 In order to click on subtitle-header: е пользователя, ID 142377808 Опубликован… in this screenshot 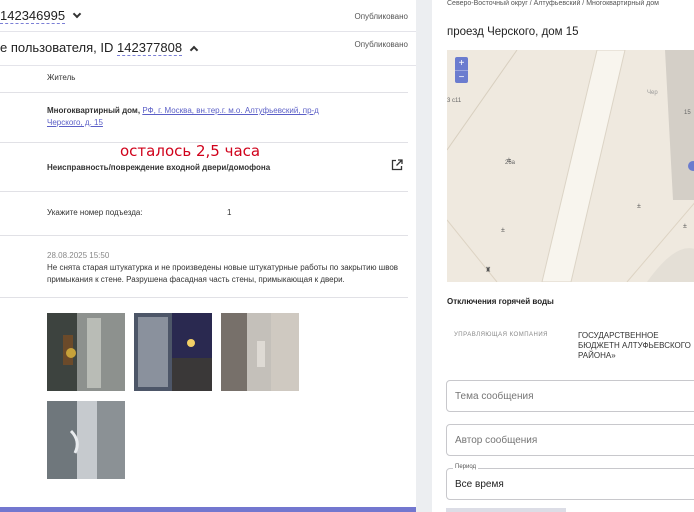, I will do `click(208, 49)`.